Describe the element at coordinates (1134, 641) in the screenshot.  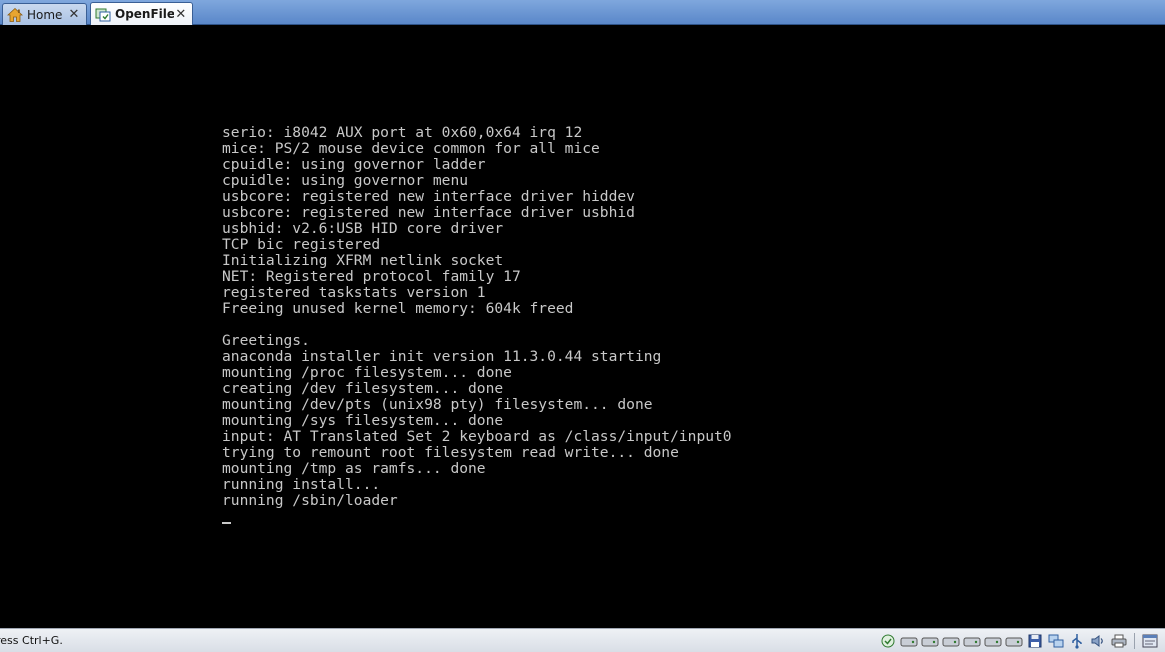
I see `status-separator` at that location.